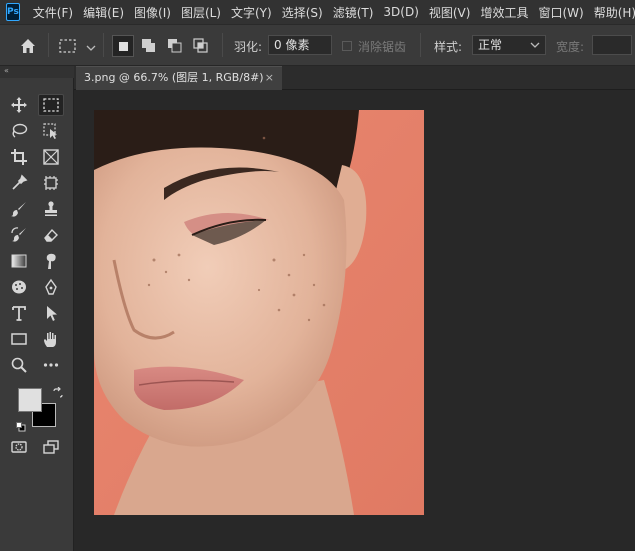  Describe the element at coordinates (570, 47) in the screenshot. I see `width-label: 宽度:` at that location.